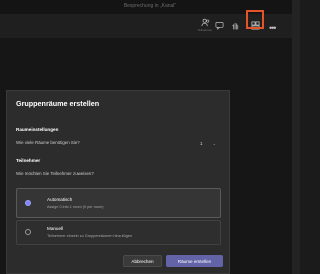  Describe the element at coordinates (205, 22) in the screenshot. I see `people-icon` at that location.